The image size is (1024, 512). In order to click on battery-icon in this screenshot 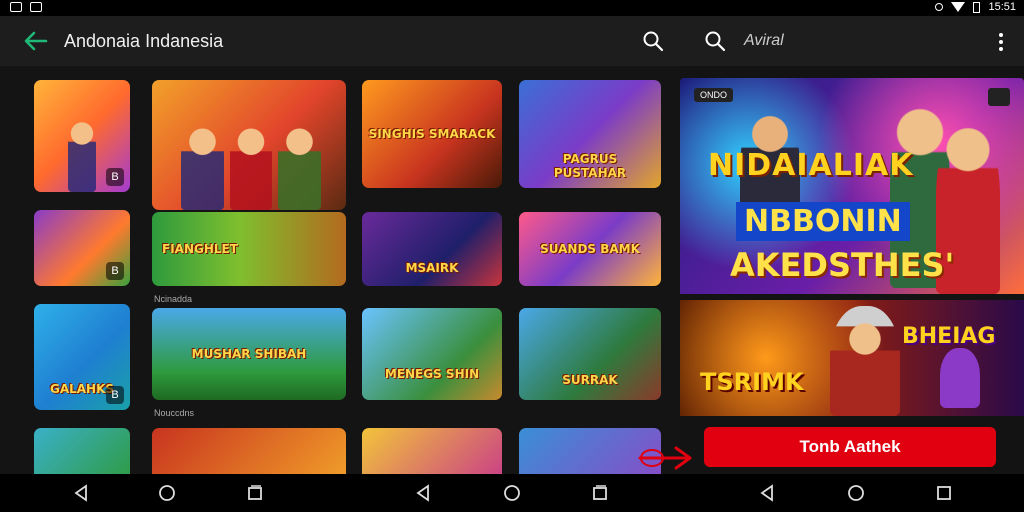, I will do `click(977, 7)`.